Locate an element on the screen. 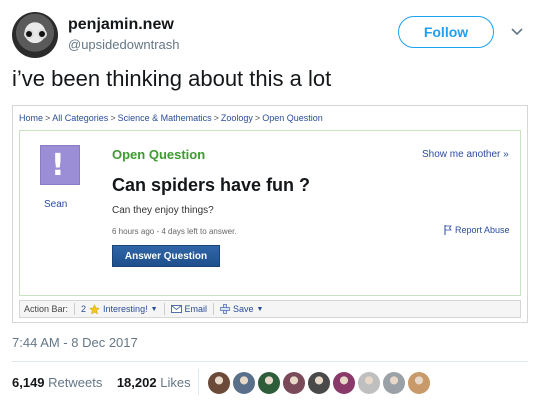 The image size is (540, 405). save-action: Save ▼ is located at coordinates (241, 309).